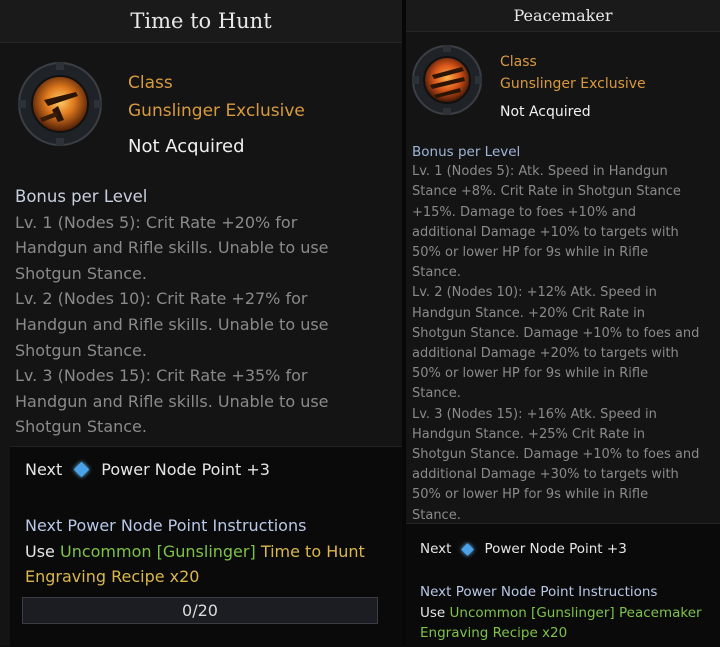  What do you see at coordinates (529, 434) in the screenshot?
I see `bonus-line: Handgun Stance. +25% Crit Rate in` at bounding box center [529, 434].